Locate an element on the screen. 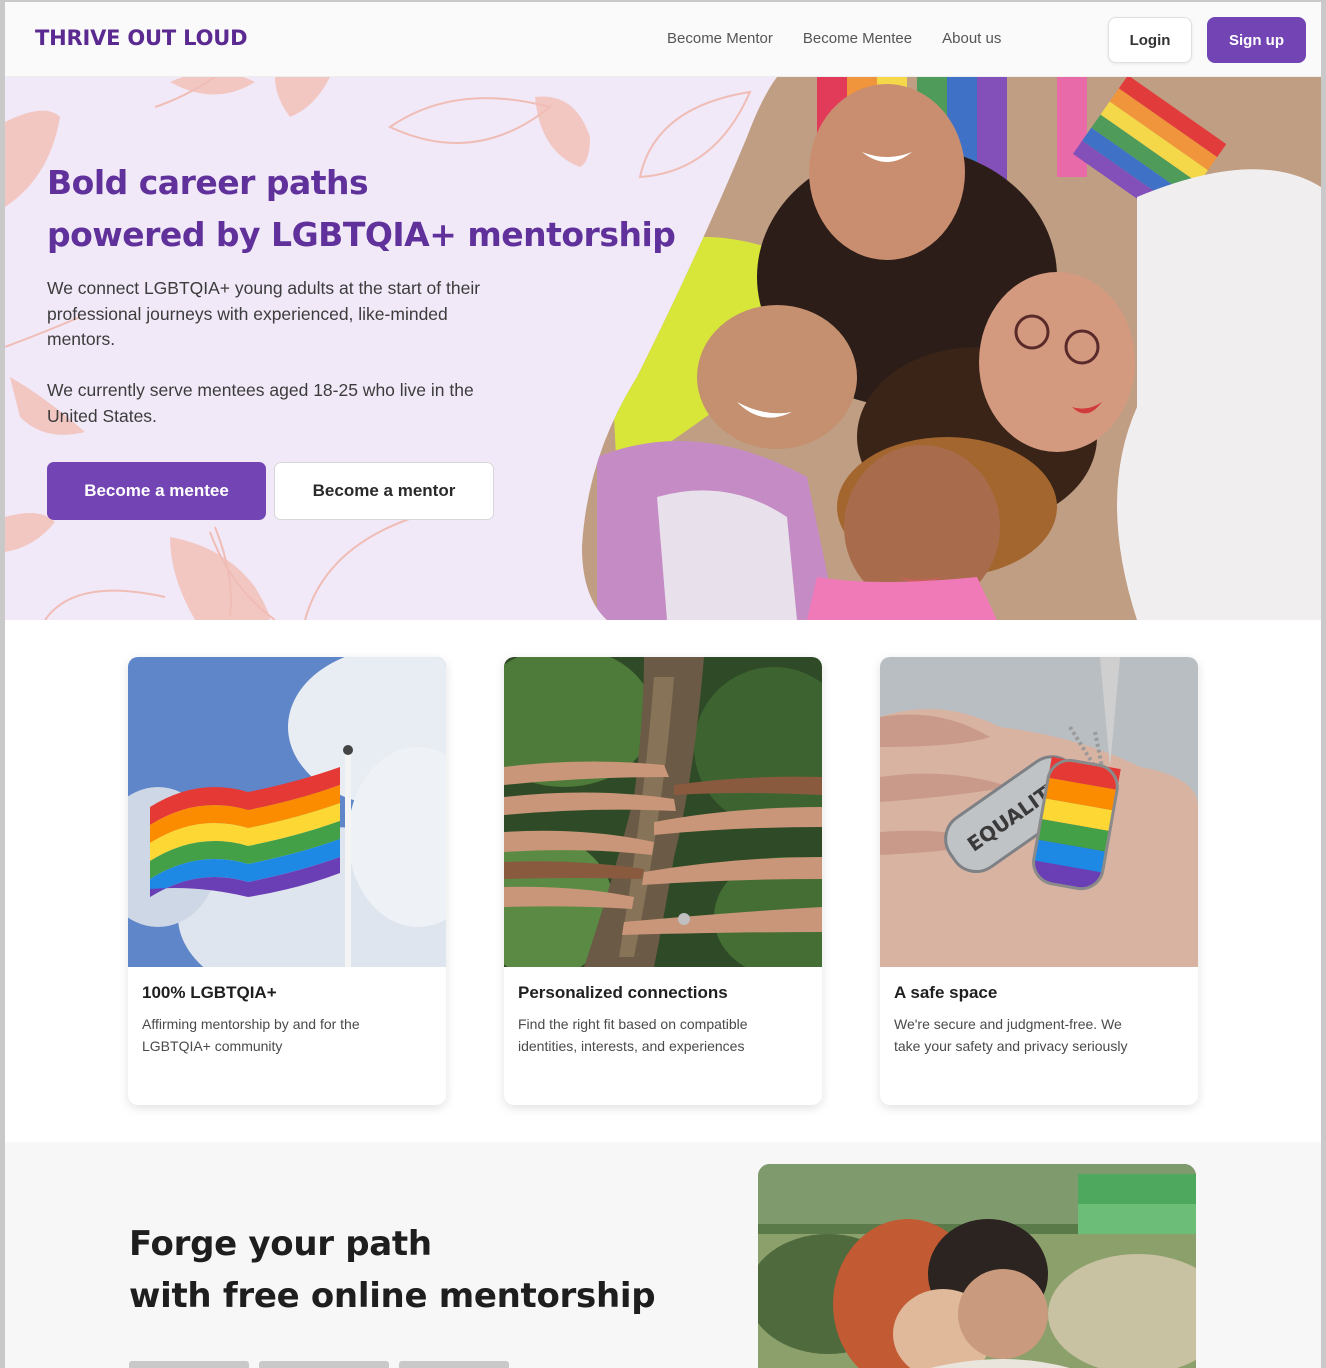 The image size is (1326, 1368). mentorship-title-line-2: with free online mentorship is located at coordinates (392, 1296).